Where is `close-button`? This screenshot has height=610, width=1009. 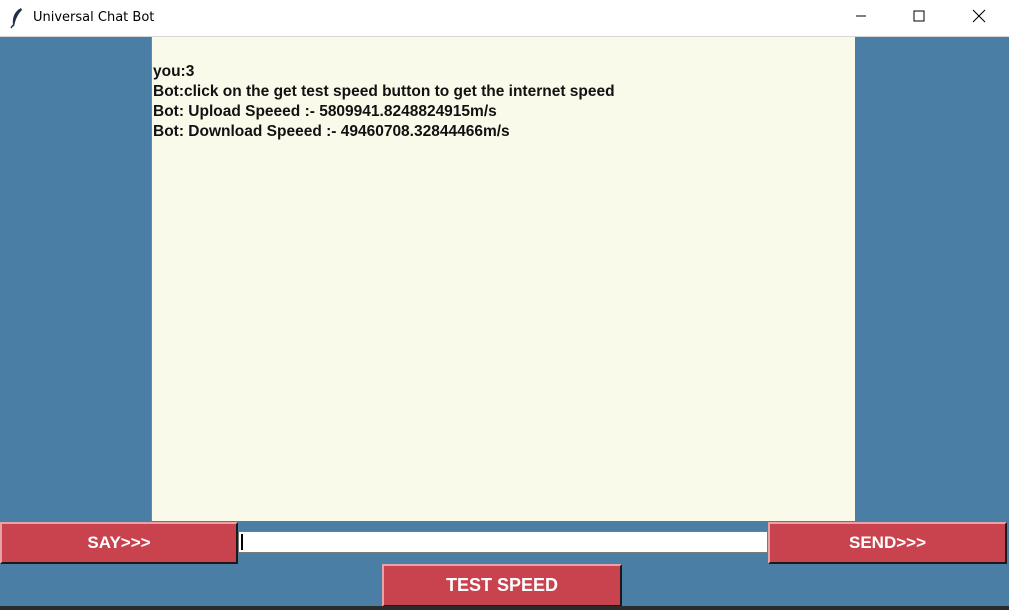
close-button is located at coordinates (978, 18).